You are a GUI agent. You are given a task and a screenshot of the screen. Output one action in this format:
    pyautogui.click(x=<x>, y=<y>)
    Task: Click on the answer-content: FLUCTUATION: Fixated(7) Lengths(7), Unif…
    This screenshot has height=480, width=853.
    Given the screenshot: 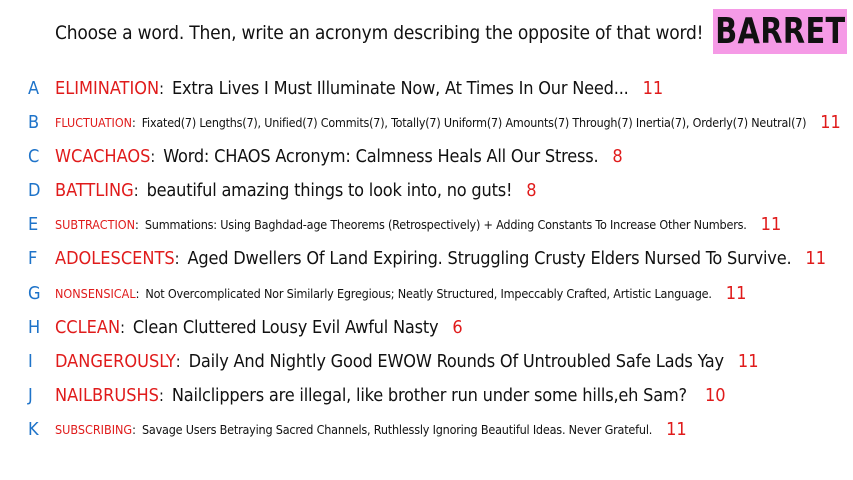 What is the action you would take?
    pyautogui.click(x=448, y=122)
    